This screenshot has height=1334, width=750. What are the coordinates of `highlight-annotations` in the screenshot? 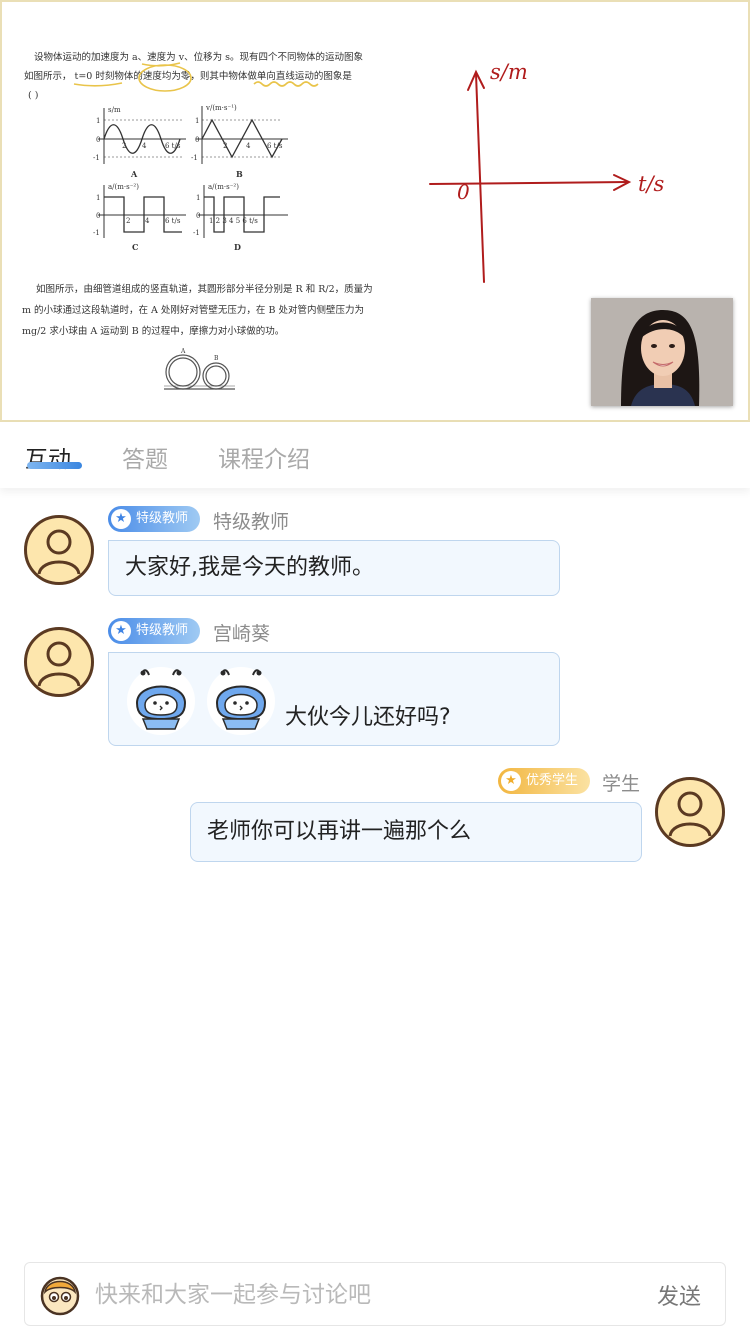 It's located at (196, 77).